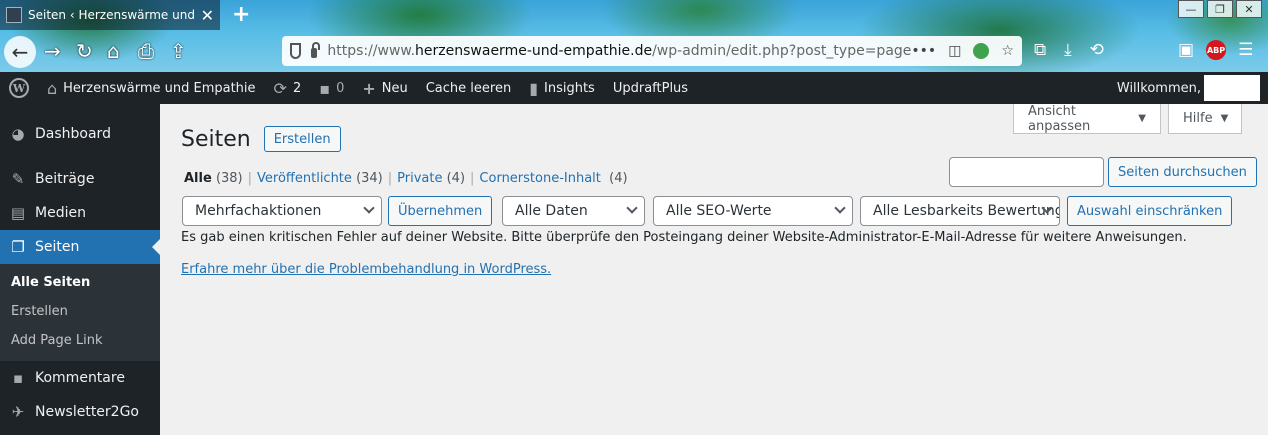  Describe the element at coordinates (1097, 50) in the screenshot. I see `sync-icon: ⟲` at that location.